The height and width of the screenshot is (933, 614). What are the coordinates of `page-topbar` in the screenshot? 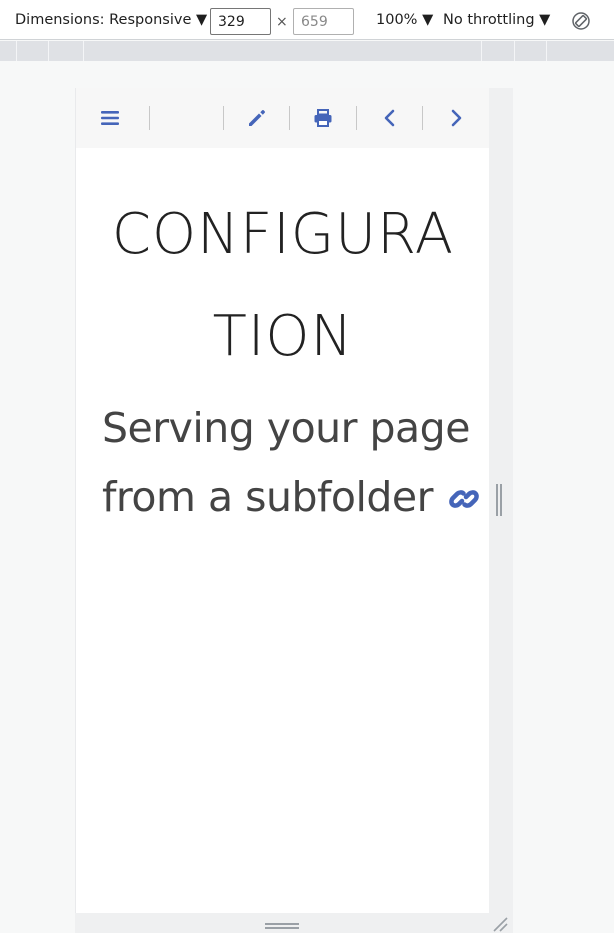 It's located at (283, 118).